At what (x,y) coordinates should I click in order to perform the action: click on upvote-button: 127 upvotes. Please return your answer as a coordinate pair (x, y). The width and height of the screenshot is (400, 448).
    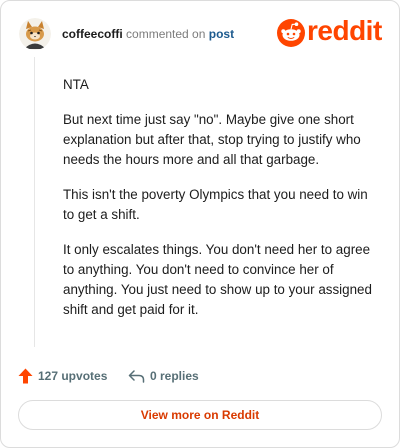
    Looking at the image, I should click on (62, 376).